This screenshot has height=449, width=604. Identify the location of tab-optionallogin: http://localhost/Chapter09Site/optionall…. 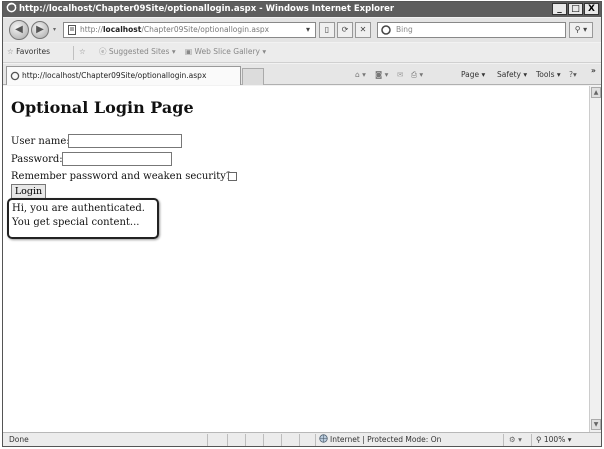
(123, 75).